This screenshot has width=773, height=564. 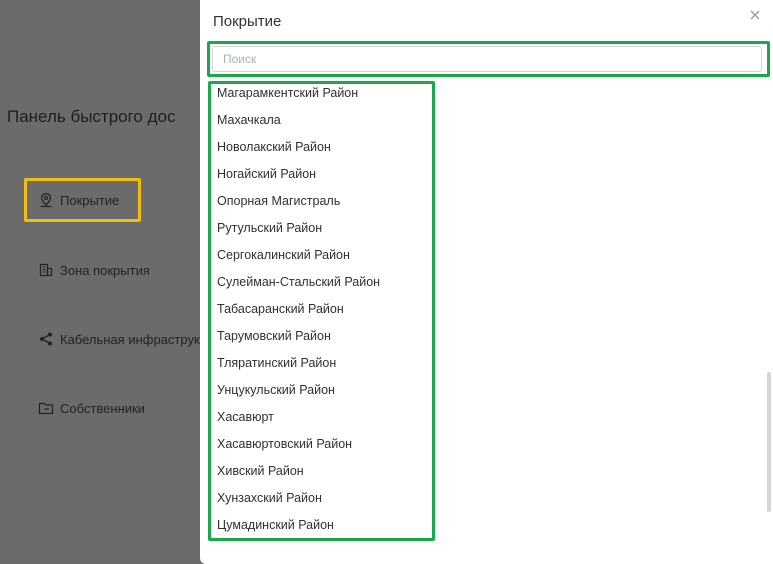 I want to click on quick-item-label: Кабельная инфраструкт, so click(x=133, y=339).